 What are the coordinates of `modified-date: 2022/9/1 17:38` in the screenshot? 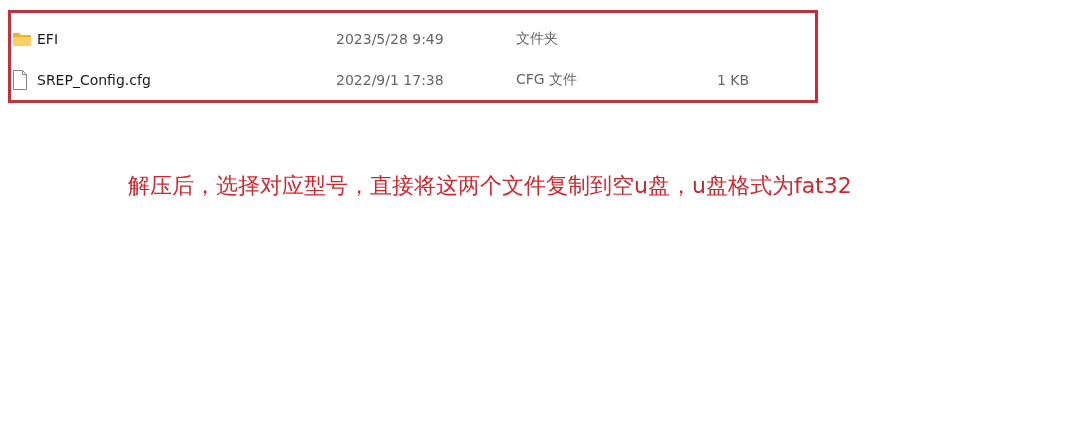 It's located at (390, 79).